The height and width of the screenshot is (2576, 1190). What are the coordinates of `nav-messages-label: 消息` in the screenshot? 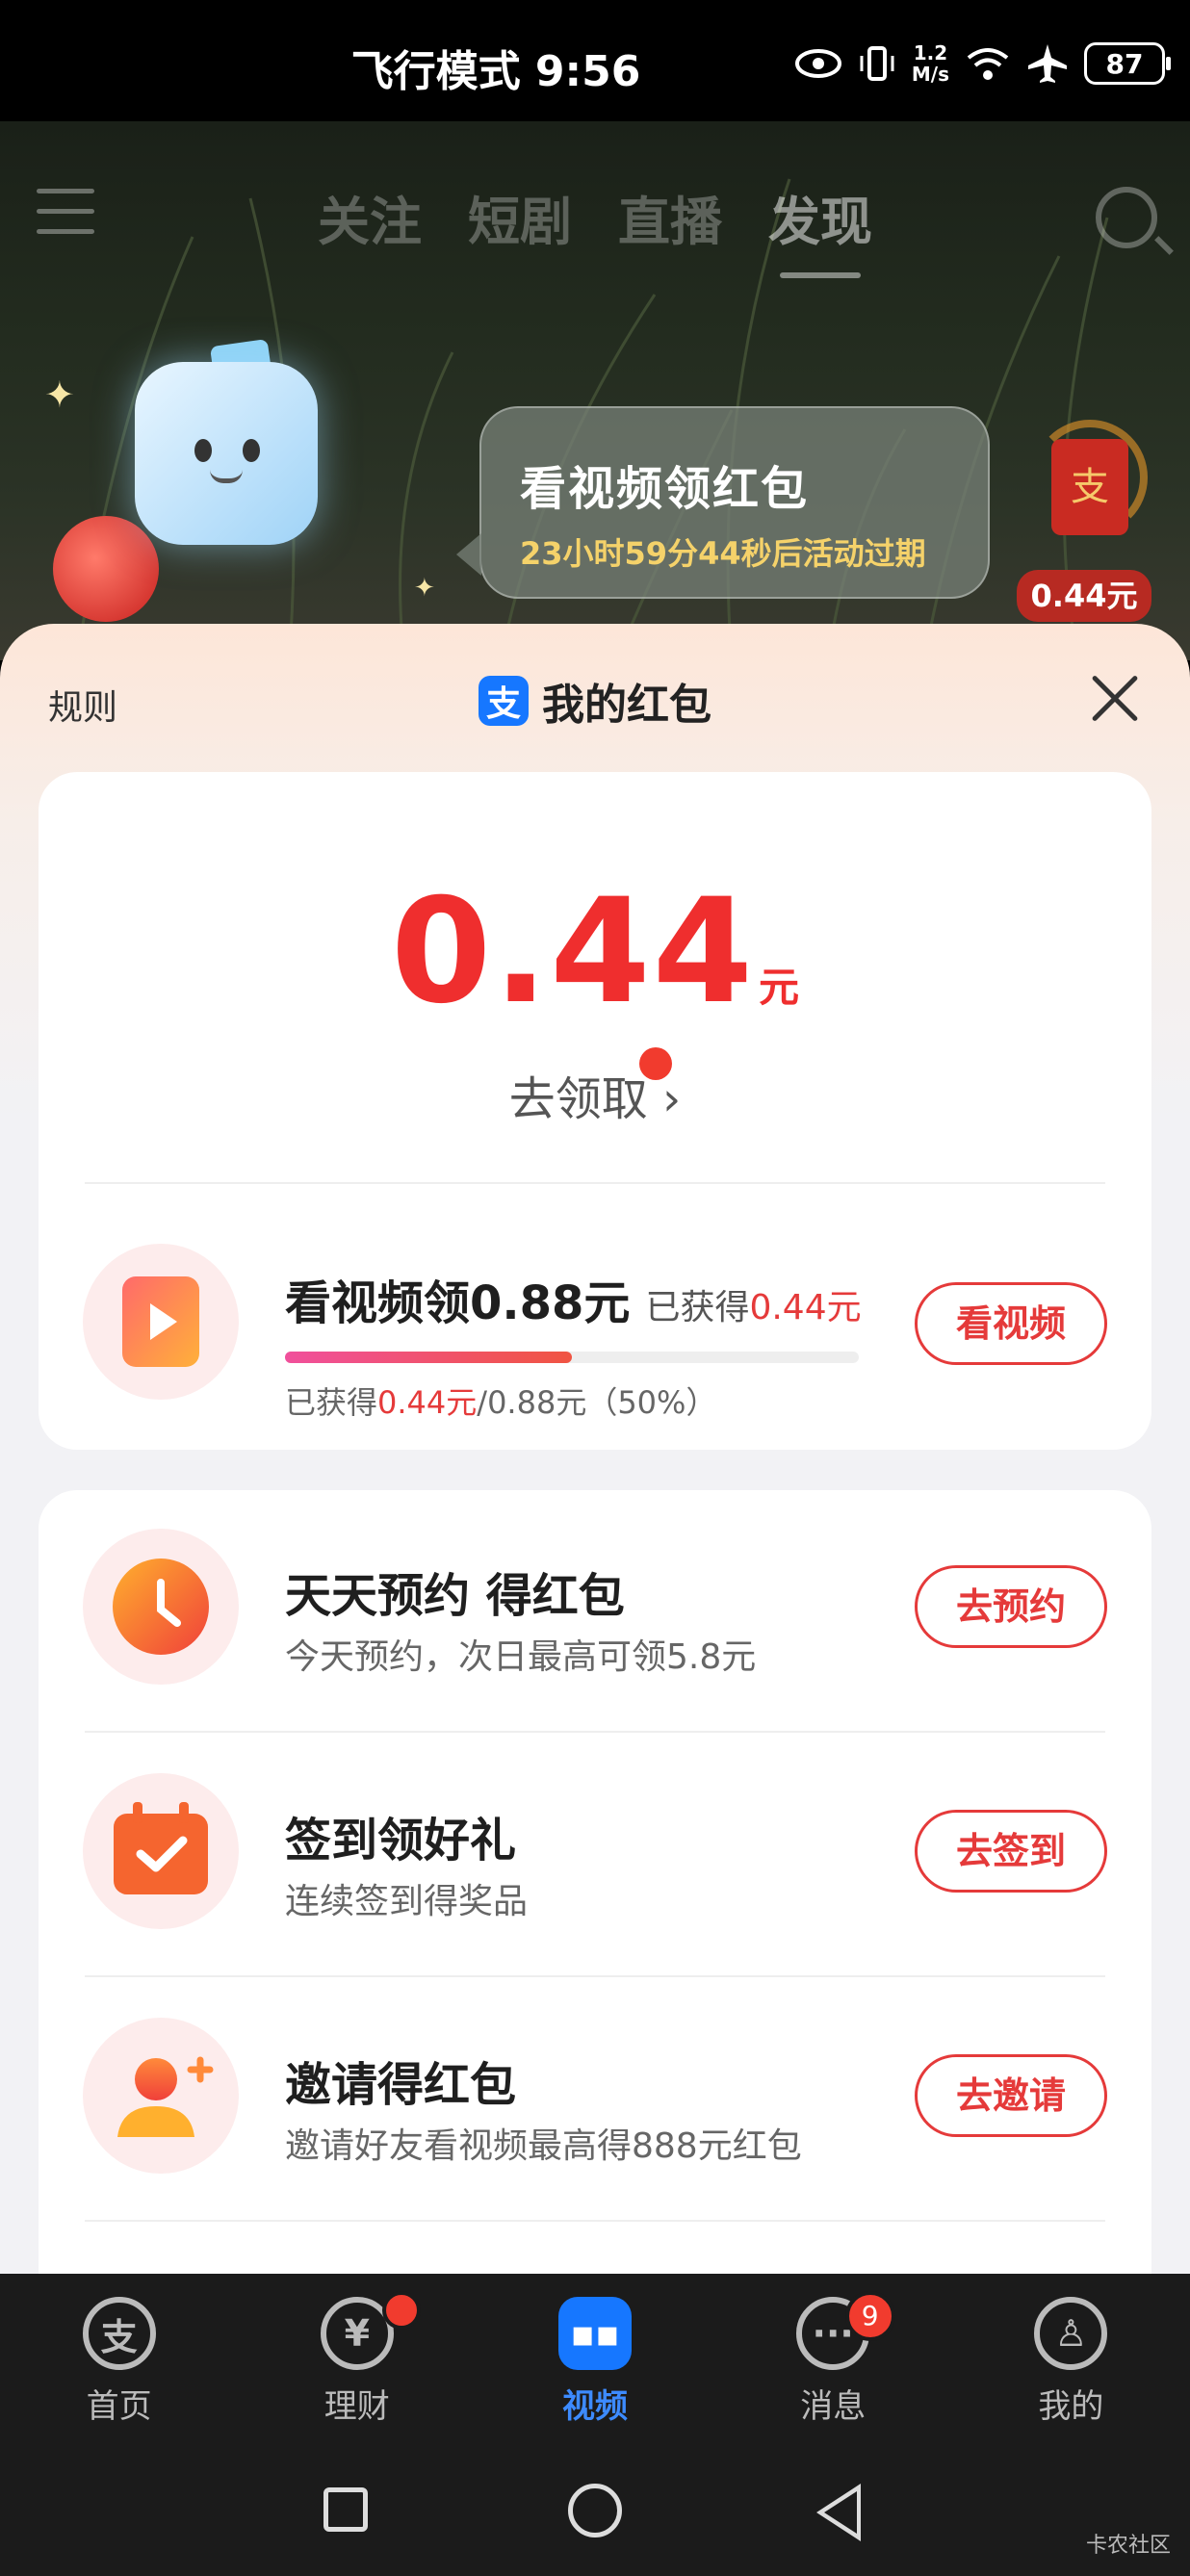 It's located at (834, 2407).